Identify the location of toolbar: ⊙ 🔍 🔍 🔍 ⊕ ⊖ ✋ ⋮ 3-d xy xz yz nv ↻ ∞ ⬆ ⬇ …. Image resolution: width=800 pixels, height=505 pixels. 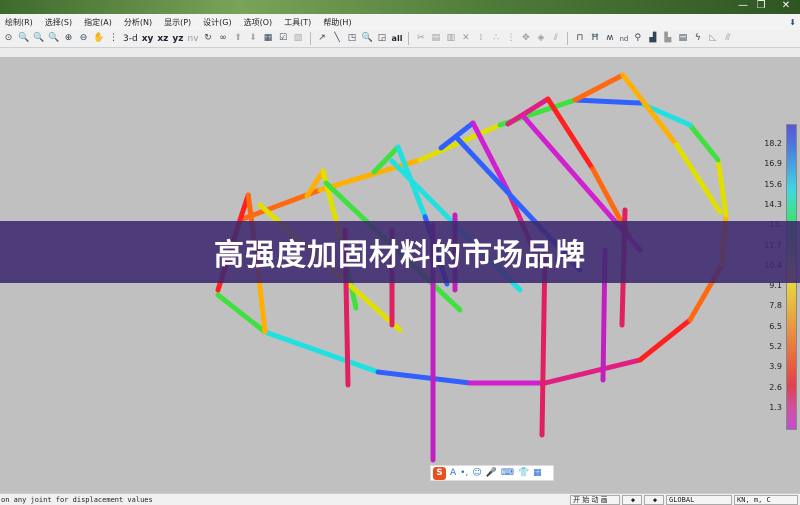
(400, 39).